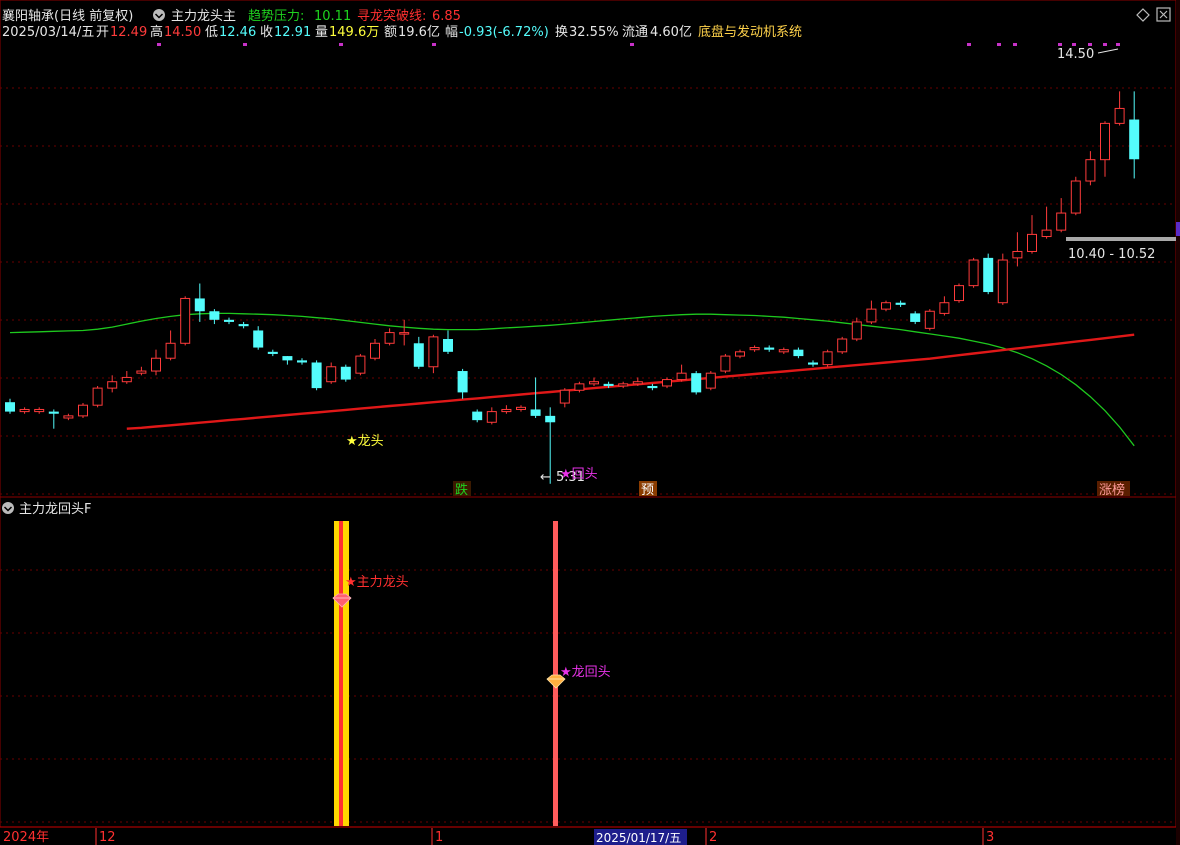 The width and height of the screenshot is (1180, 845). What do you see at coordinates (1108, 51) in the screenshot?
I see `high-price-arrow` at bounding box center [1108, 51].